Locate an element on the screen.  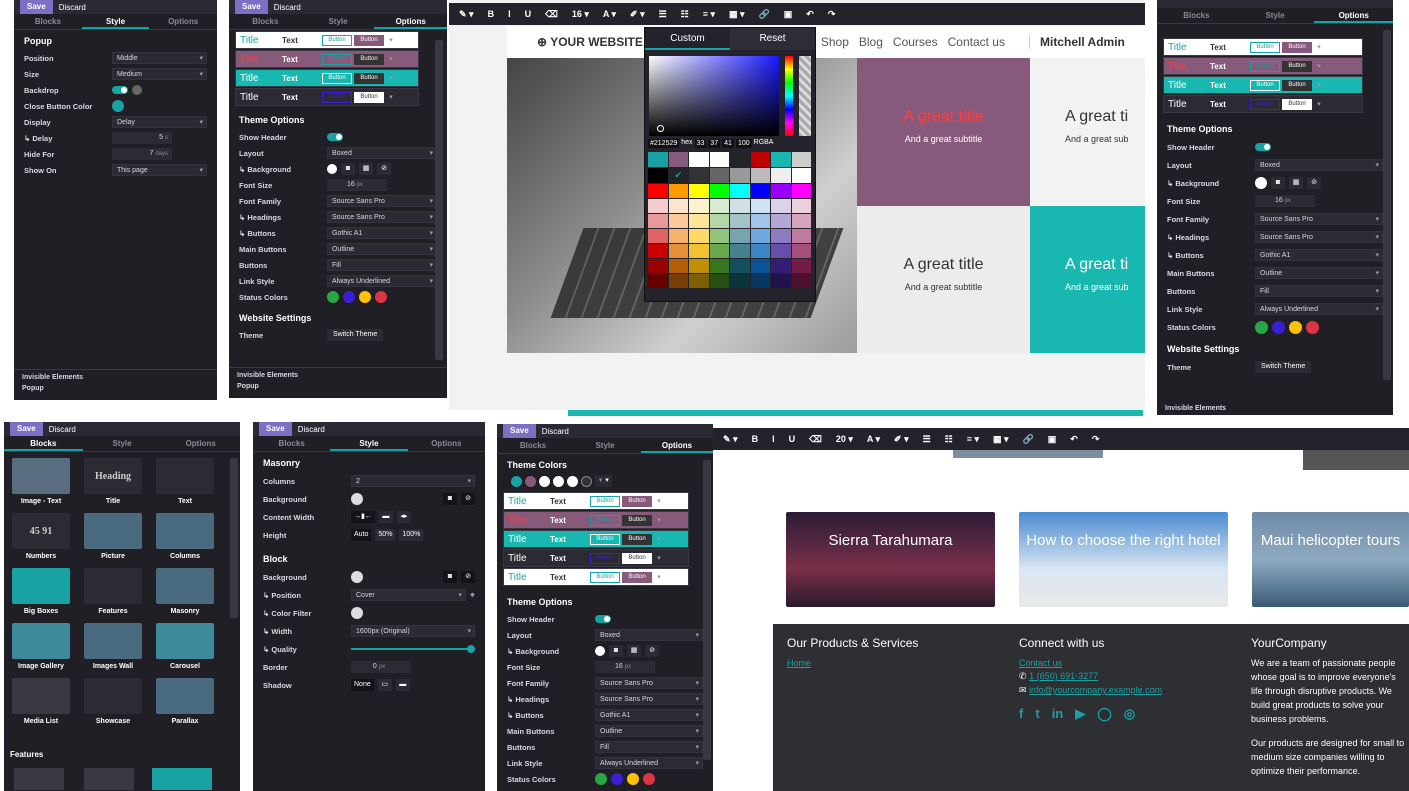
alpha-input: 100 is located at coordinates (743, 143).